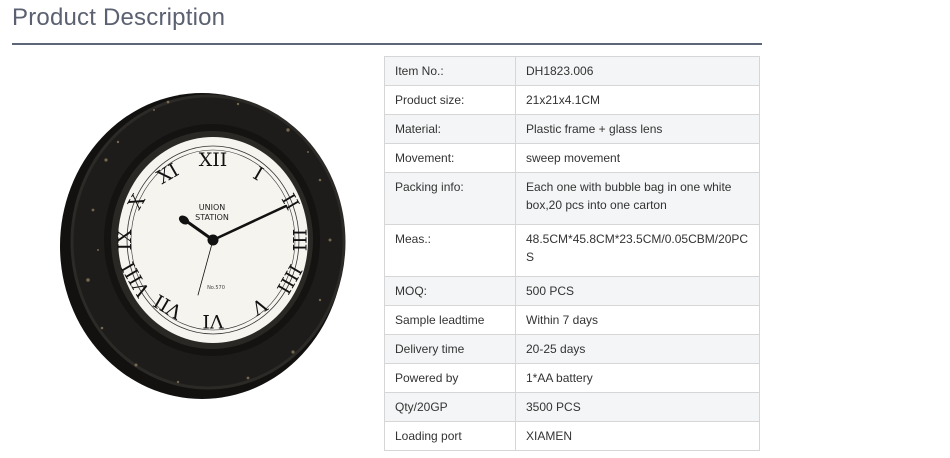 Image resolution: width=950 pixels, height=458 pixels. Describe the element at coordinates (450, 71) in the screenshot. I see `spec-label: Item No.:` at that location.